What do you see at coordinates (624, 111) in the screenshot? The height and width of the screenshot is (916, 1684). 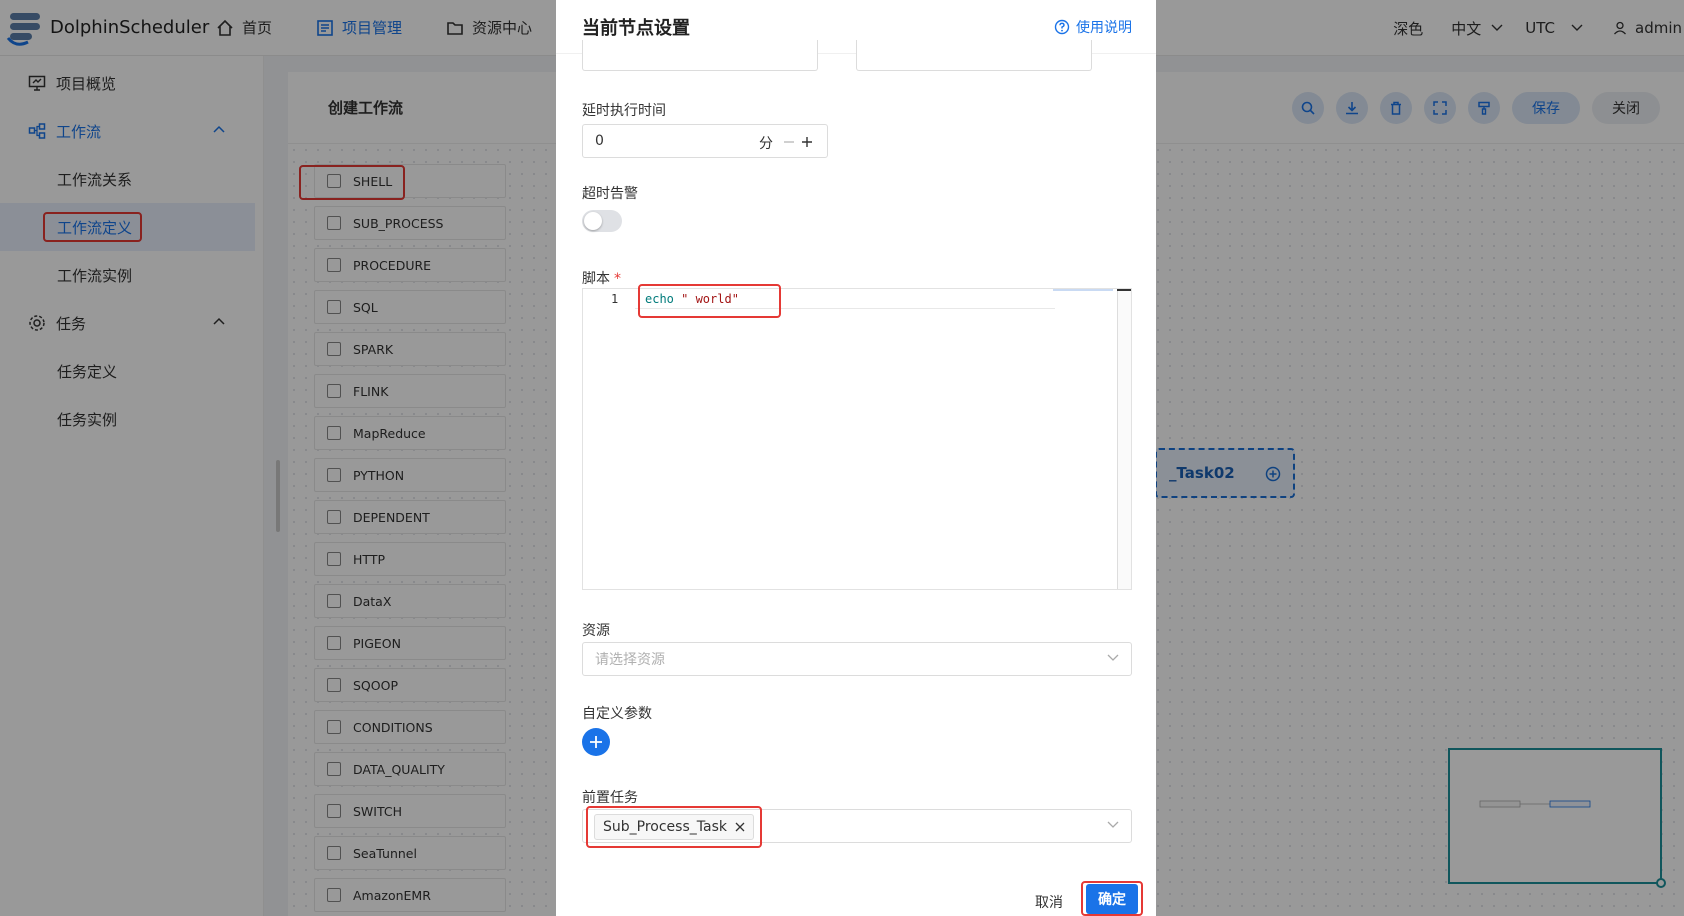 I see `delay-label: 延时执行时间` at bounding box center [624, 111].